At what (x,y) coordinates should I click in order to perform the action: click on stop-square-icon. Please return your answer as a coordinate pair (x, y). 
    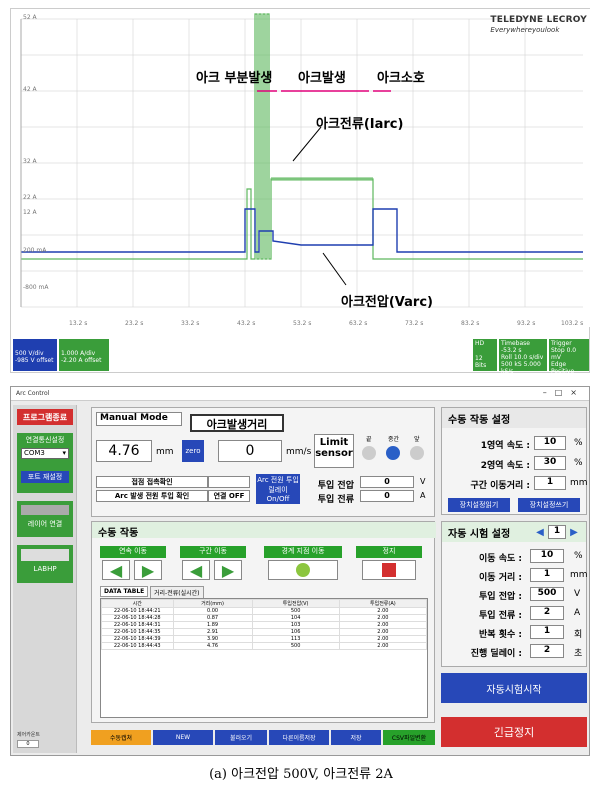
    Looking at the image, I should click on (389, 570).